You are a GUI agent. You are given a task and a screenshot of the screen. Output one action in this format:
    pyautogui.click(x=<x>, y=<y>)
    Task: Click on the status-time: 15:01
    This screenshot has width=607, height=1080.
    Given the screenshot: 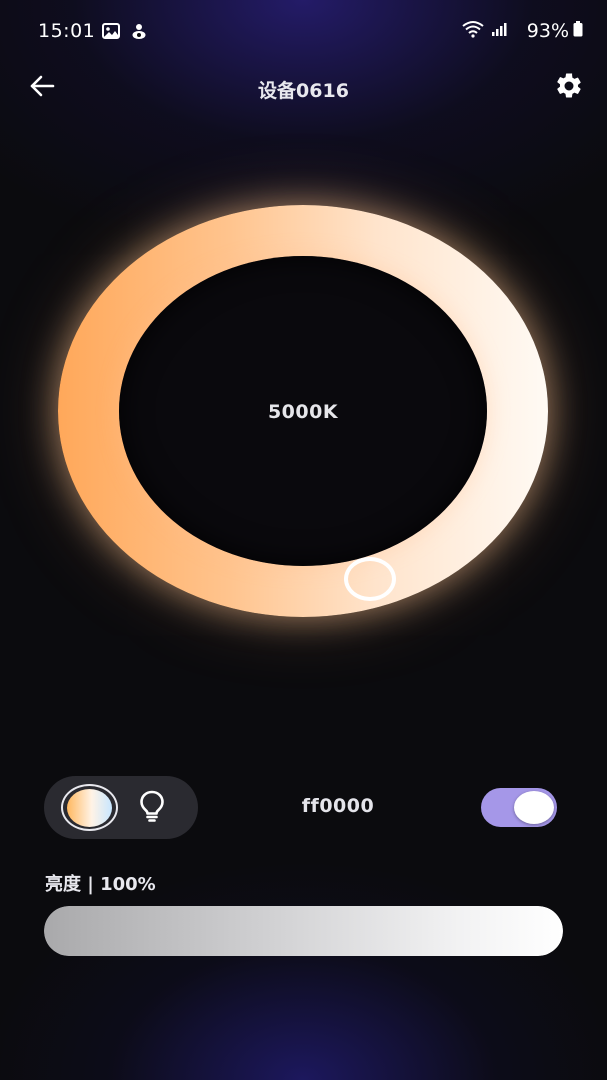 What is the action you would take?
    pyautogui.click(x=67, y=31)
    